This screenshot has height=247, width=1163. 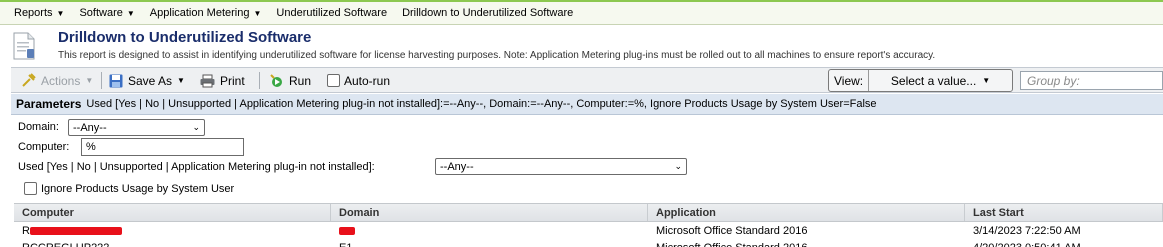 I want to click on cell-computer: R, so click(x=172, y=230).